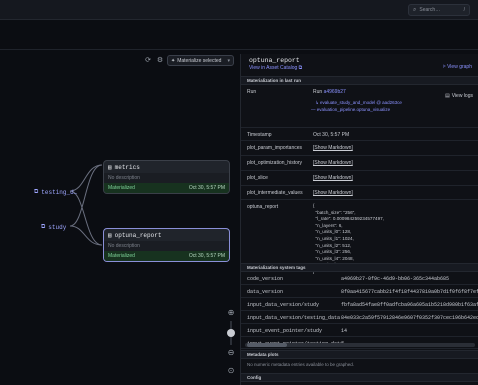 Image resolution: width=478 pixels, height=385 pixels. Describe the element at coordinates (274, 60) in the screenshot. I see `panel-title: optuna_report` at that location.